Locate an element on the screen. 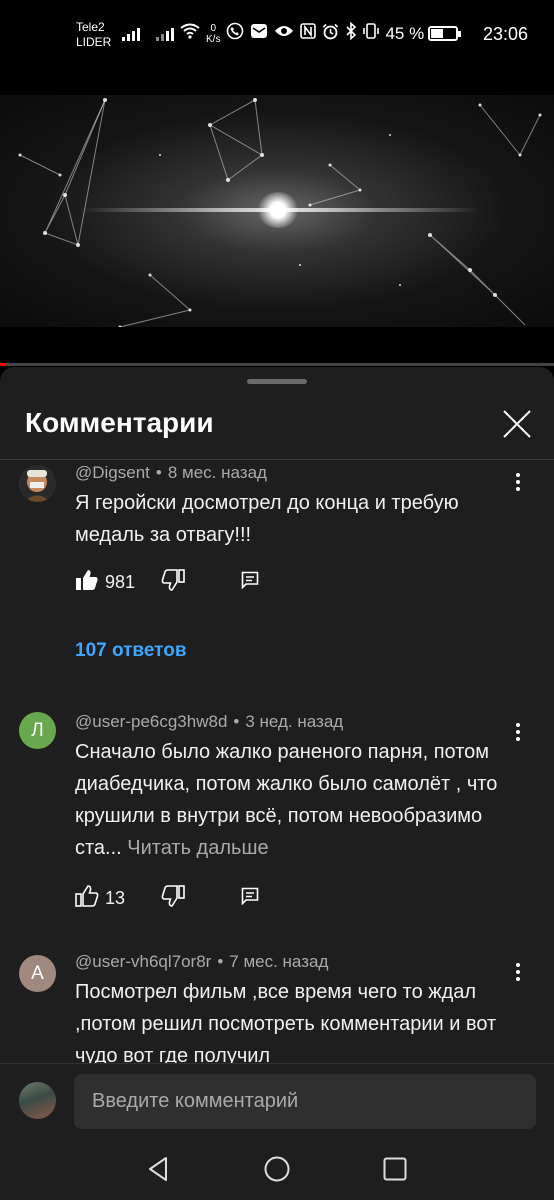 Image resolution: width=554 pixels, height=1200 pixels. clock: 23:06 is located at coordinates (505, 34).